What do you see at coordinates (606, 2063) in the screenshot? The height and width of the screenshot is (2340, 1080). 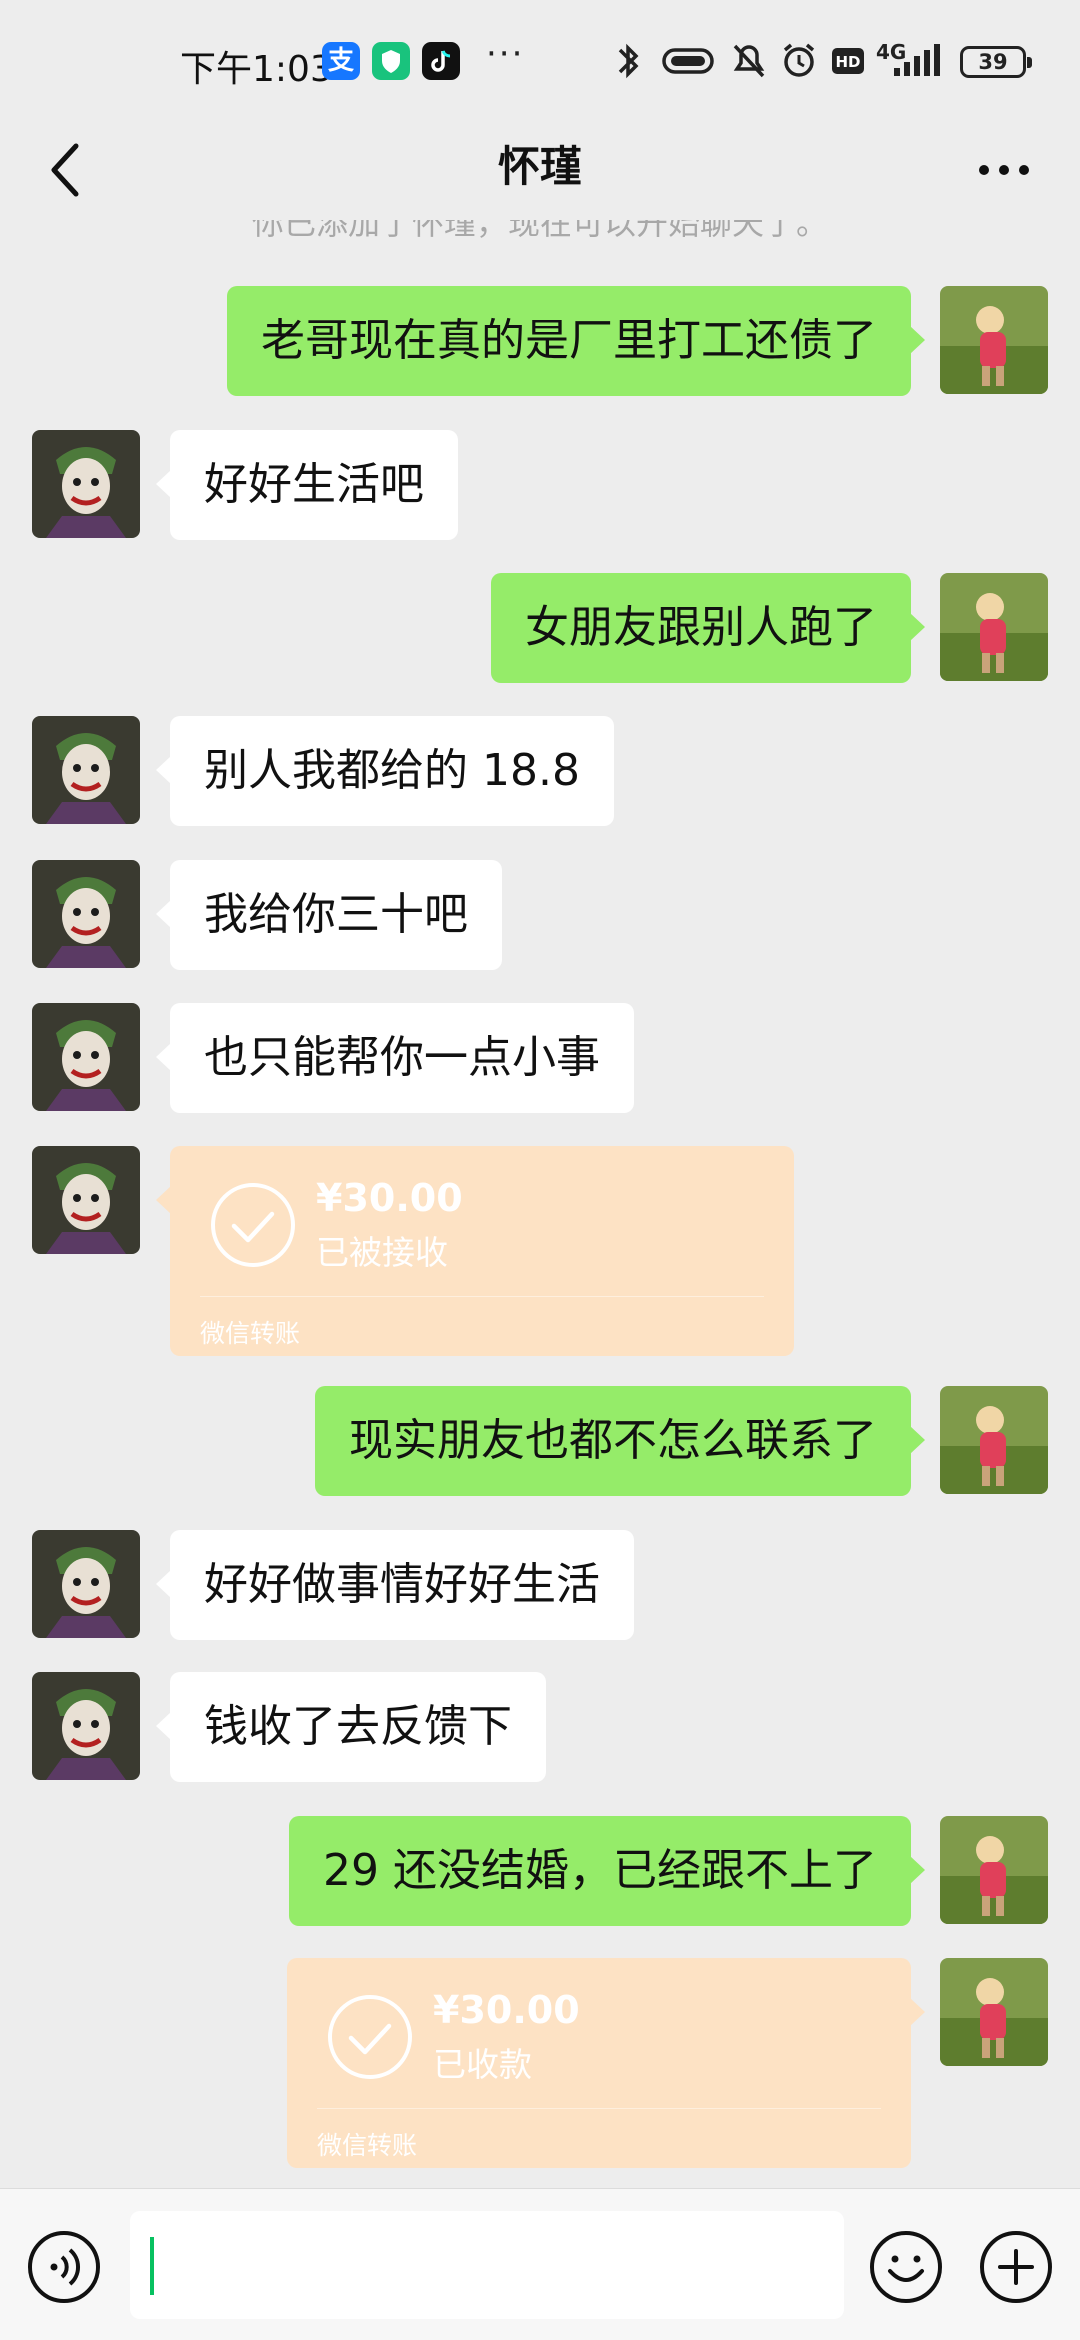 I see `transfer-card: ¥30.00 已收款 微信转账` at bounding box center [606, 2063].